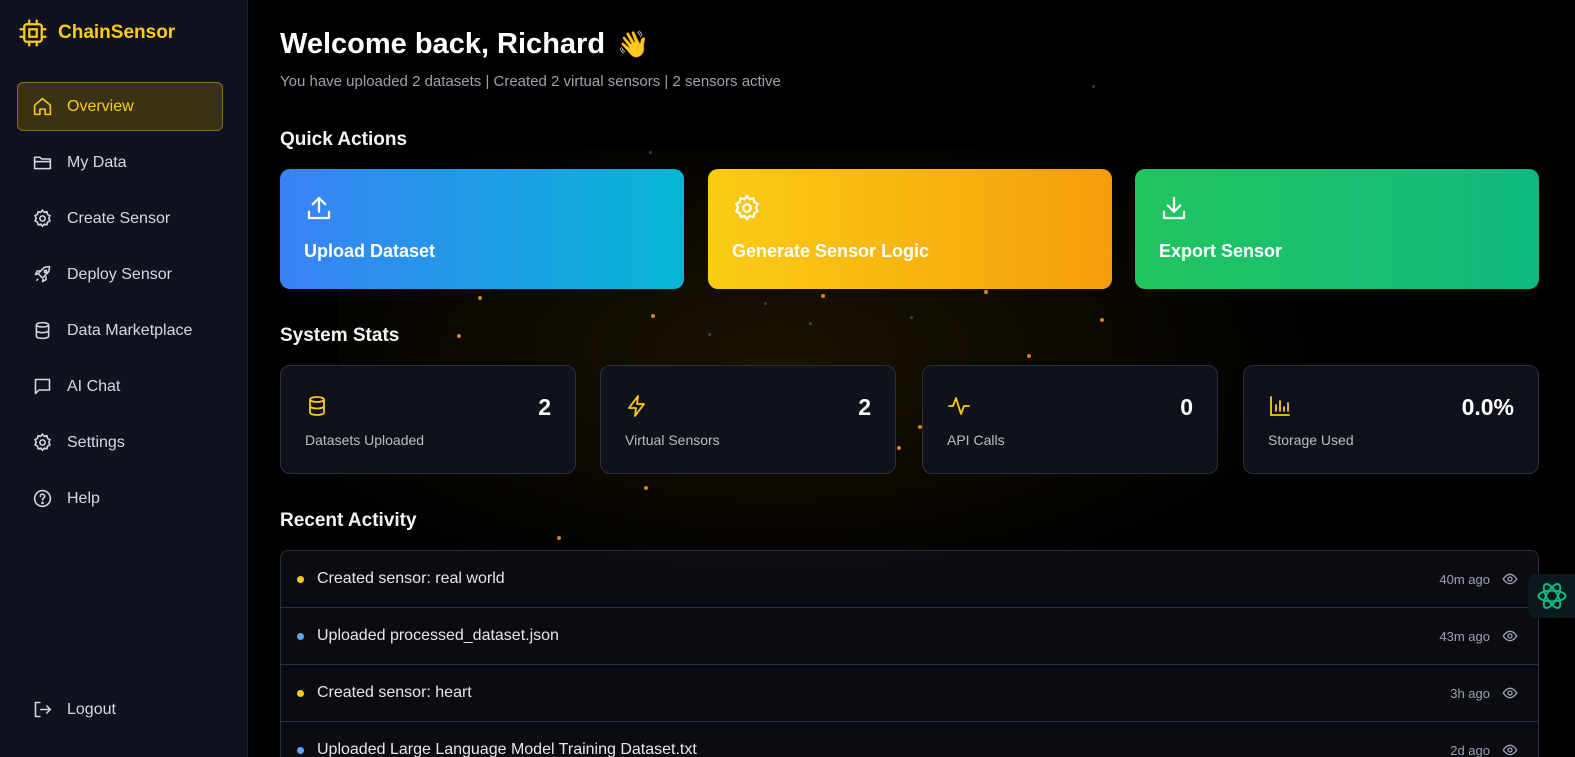 Image resolution: width=1575 pixels, height=757 pixels. I want to click on ai-assistant-button, so click(1551, 596).